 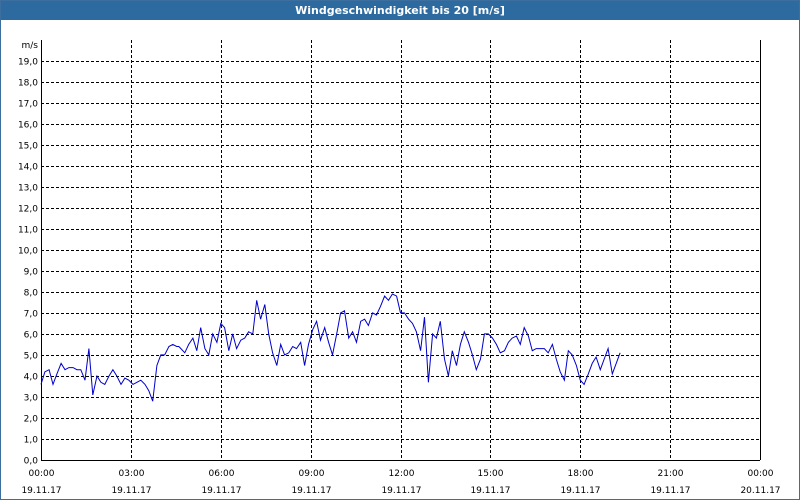 What do you see at coordinates (28, 63) in the screenshot?
I see `y-tick-label: 19,0` at bounding box center [28, 63].